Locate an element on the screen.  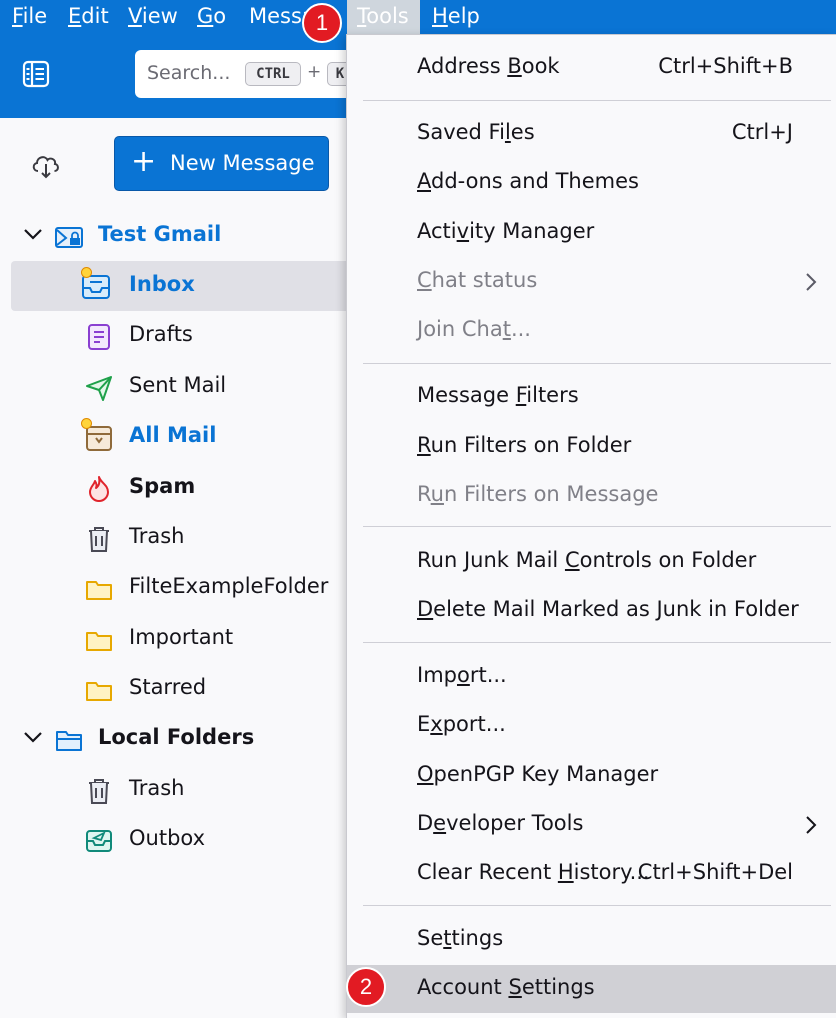
cloud-download-icon is located at coordinates (45, 167).